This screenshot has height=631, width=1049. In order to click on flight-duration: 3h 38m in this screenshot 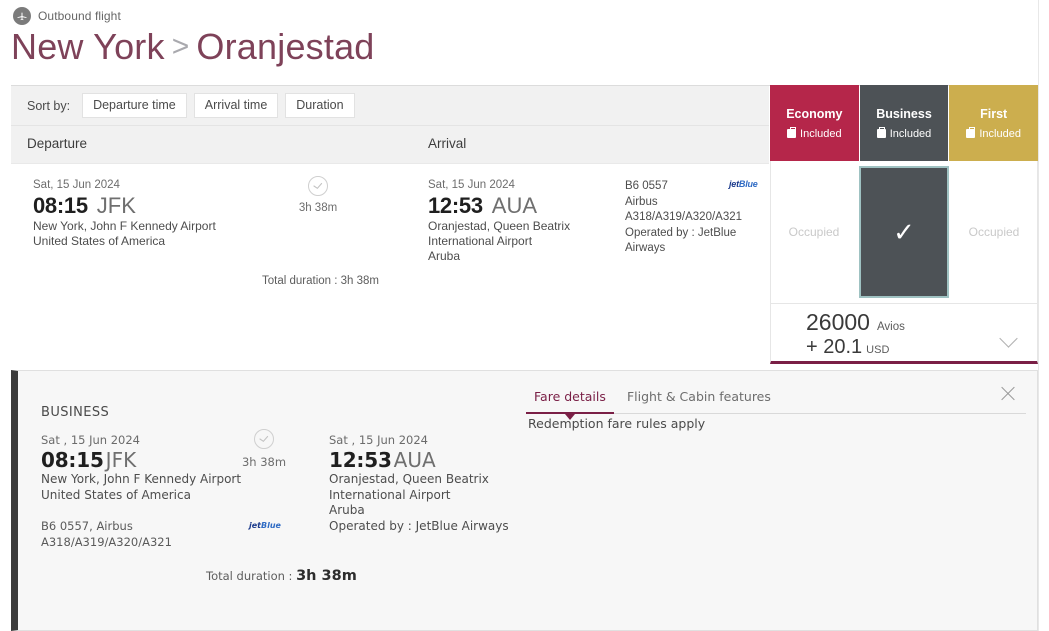, I will do `click(318, 208)`.